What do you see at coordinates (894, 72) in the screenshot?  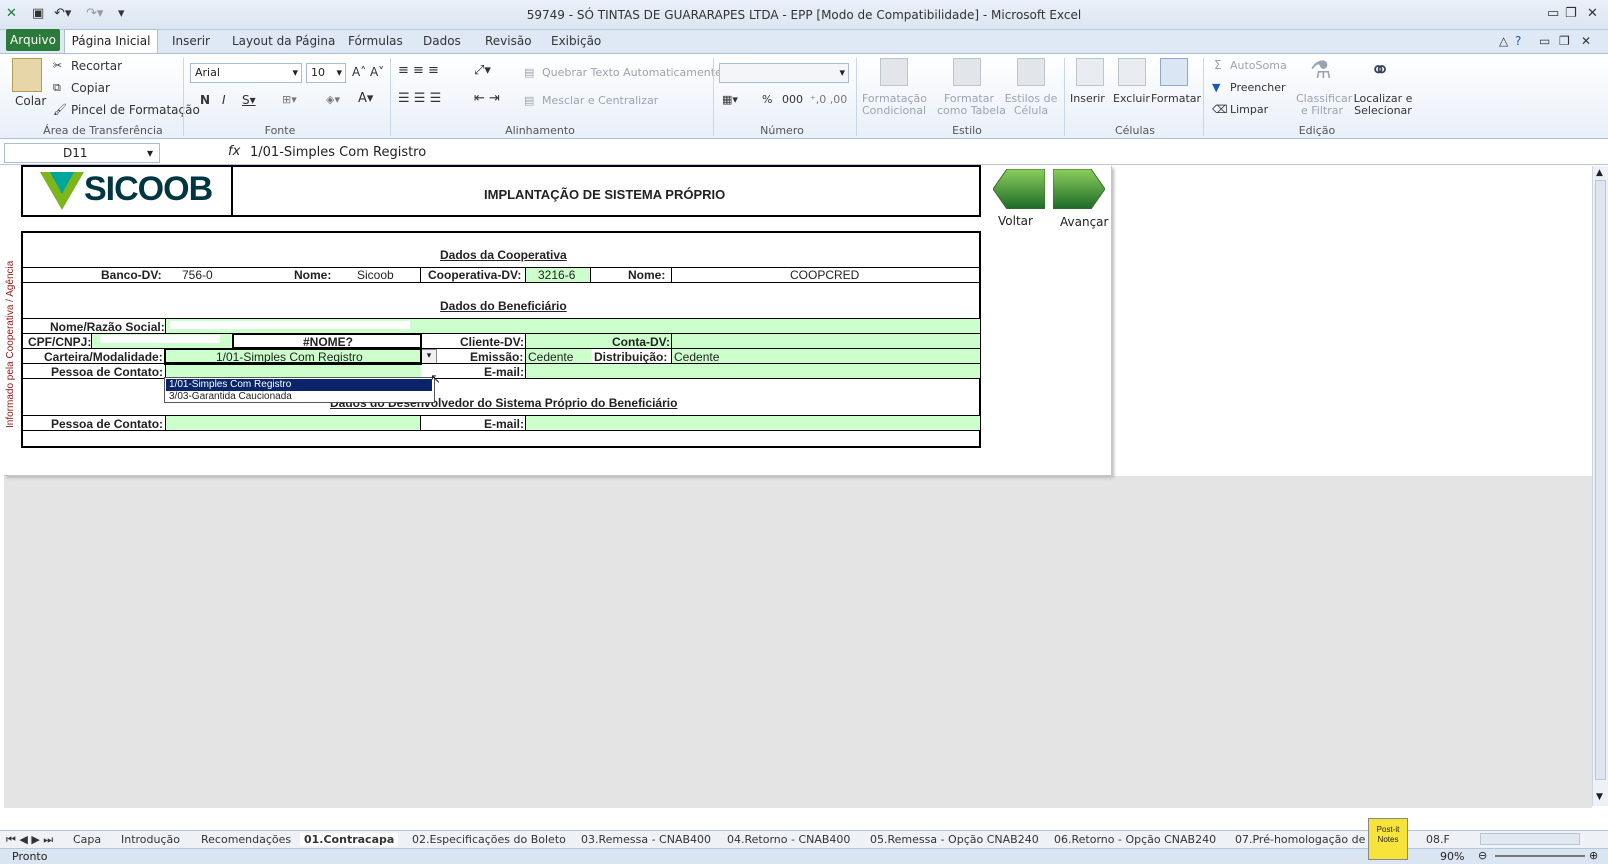 I see `conditional-format-icon` at bounding box center [894, 72].